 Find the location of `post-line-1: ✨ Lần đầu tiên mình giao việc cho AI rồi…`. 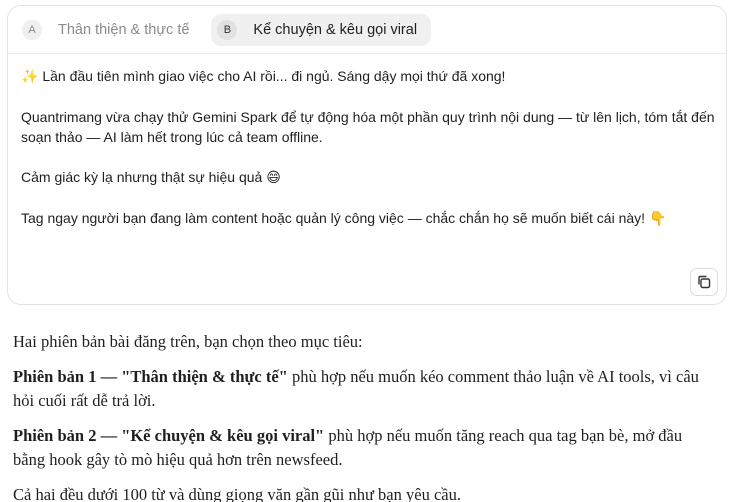

post-line-1: ✨ Lần đầu tiên mình giao việc cho AI rồi… is located at coordinates (368, 76).